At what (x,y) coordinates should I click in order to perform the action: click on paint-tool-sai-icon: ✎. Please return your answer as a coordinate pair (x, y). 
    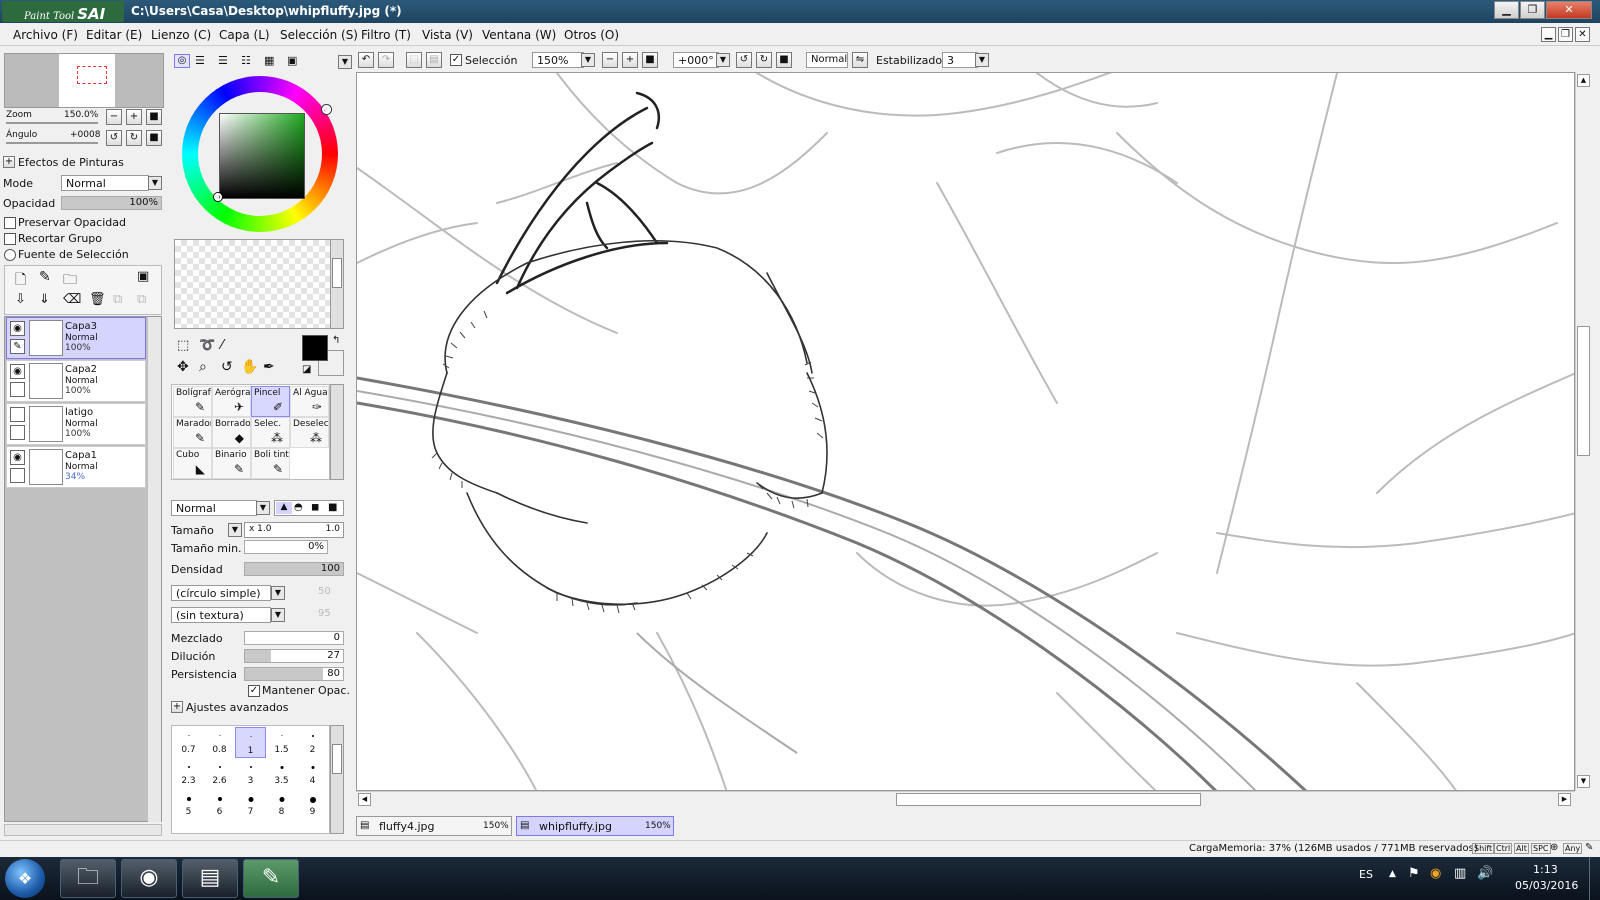
    Looking at the image, I should click on (271, 878).